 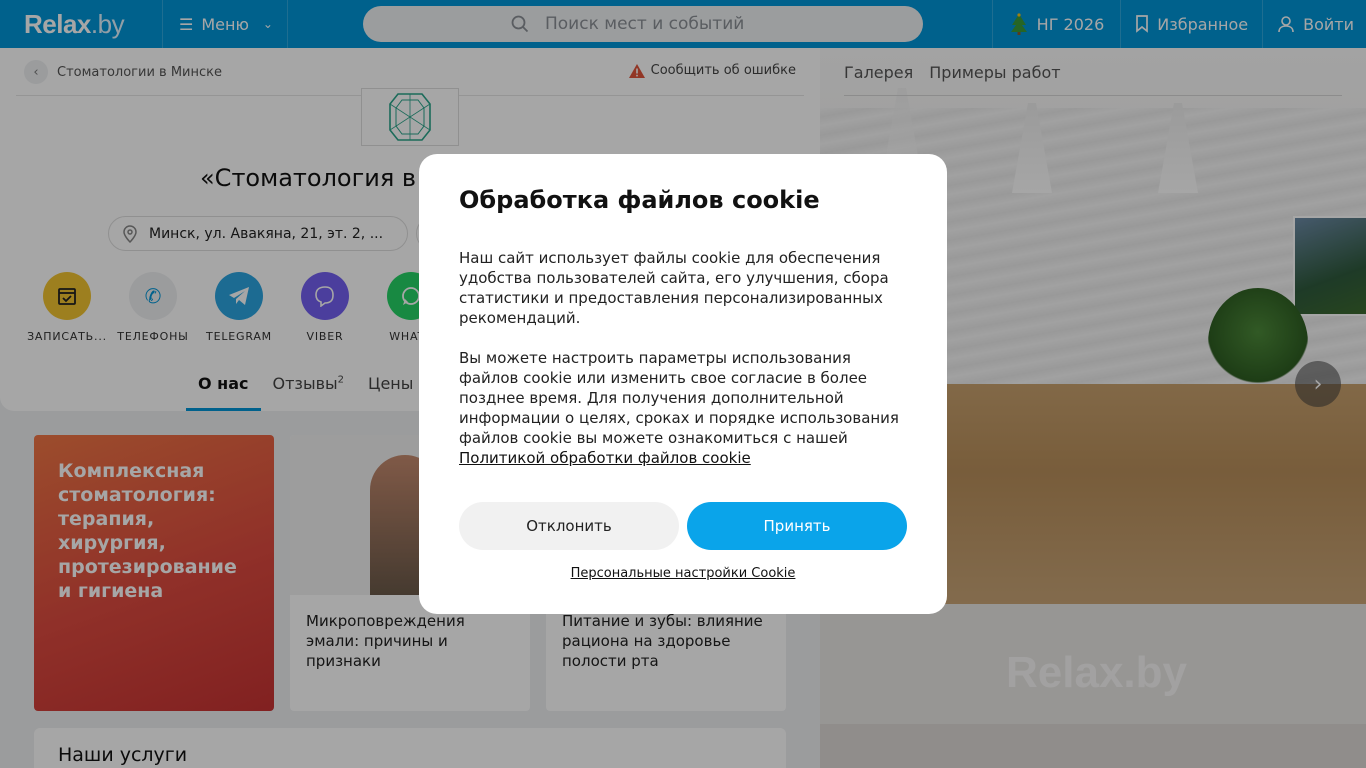 I want to click on decline-button: Отклонить, so click(x=569, y=526).